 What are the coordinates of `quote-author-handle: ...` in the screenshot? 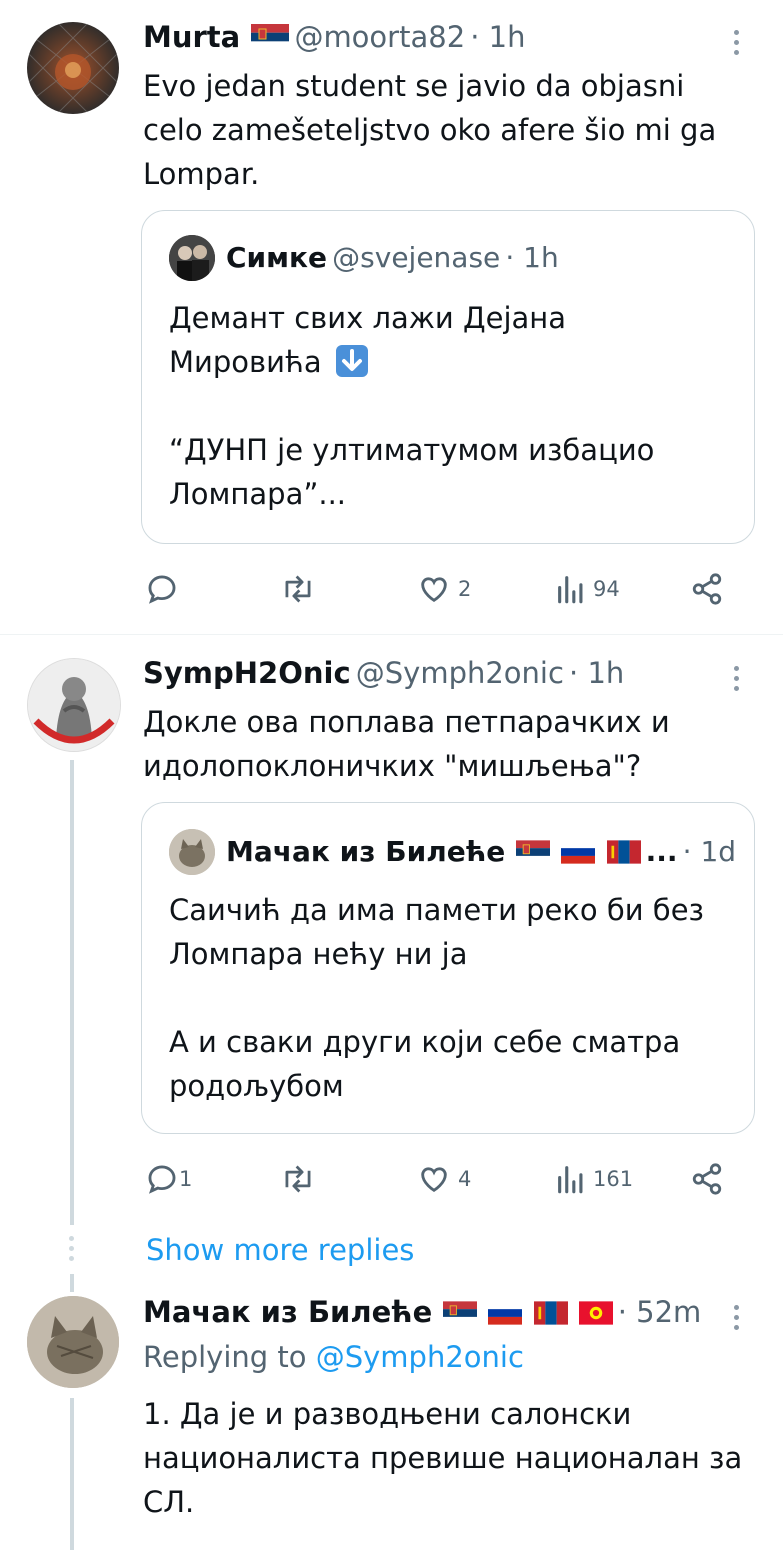 It's located at (661, 851).